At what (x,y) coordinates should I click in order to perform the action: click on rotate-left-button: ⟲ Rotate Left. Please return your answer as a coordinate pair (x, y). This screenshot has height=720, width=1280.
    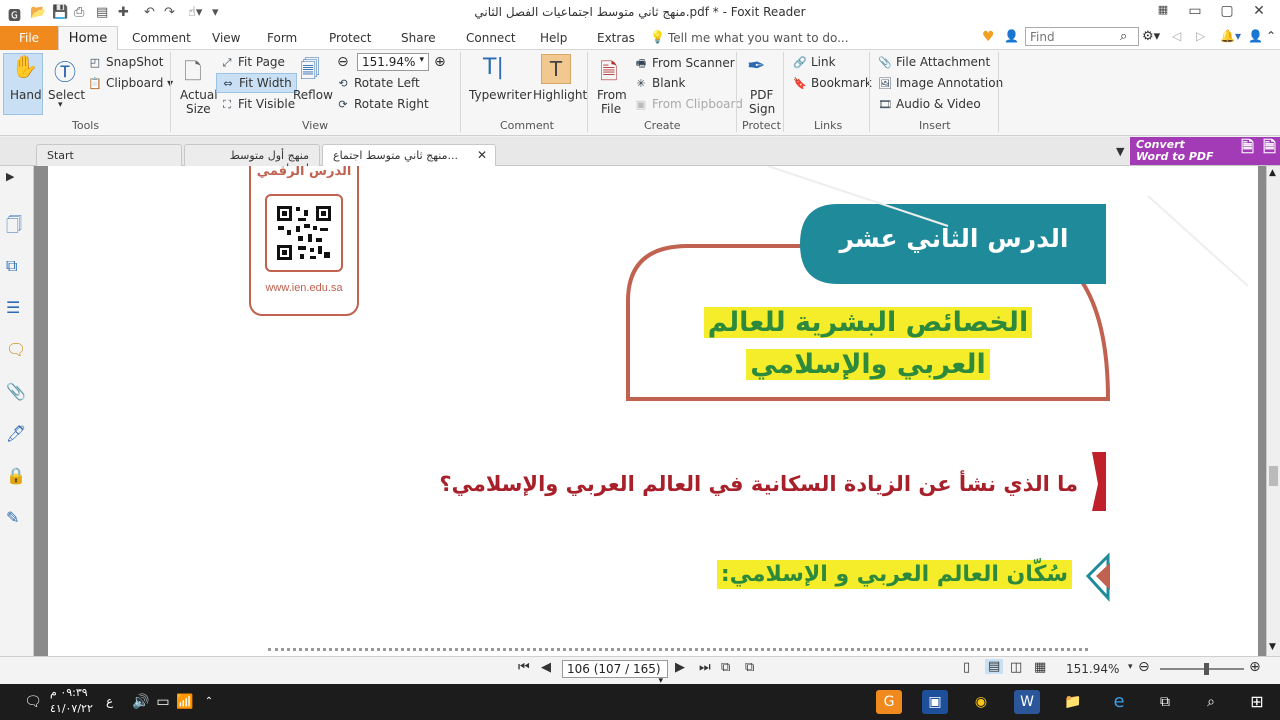
    Looking at the image, I should click on (377, 83).